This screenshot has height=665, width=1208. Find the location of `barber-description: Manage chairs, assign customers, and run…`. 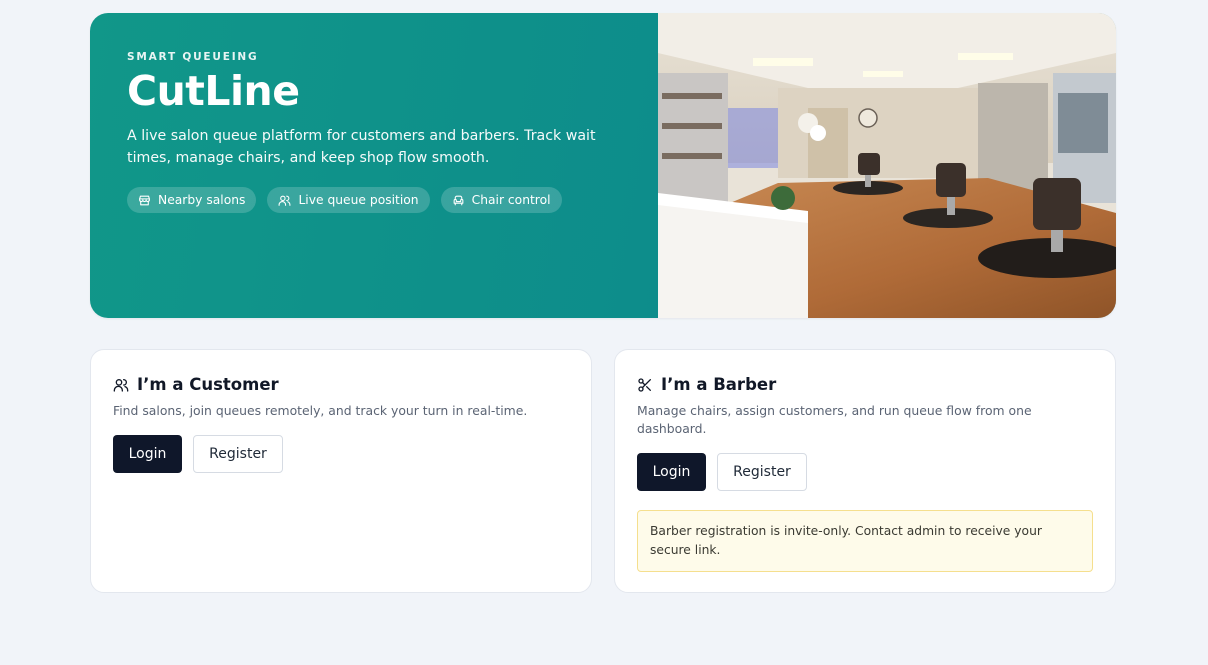

barber-description: Manage chairs, assign customers, and run… is located at coordinates (834, 419).